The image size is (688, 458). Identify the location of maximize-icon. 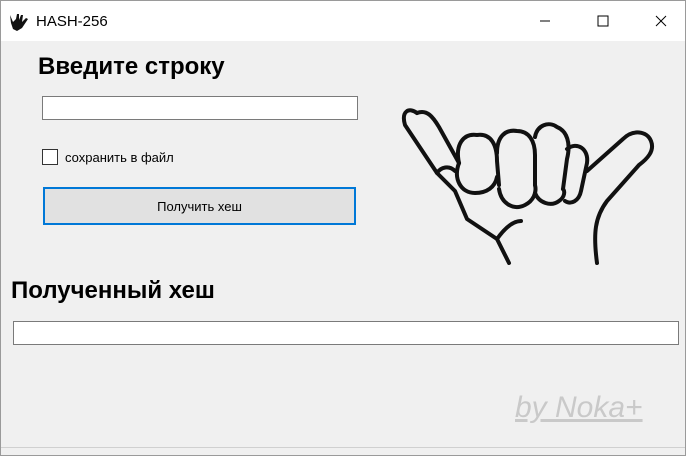
(603, 21).